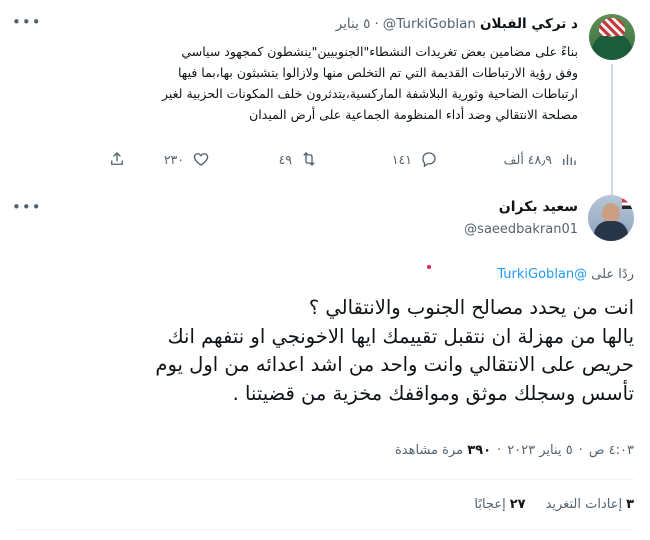  I want to click on like-count: ٢٣٠, so click(173, 159).